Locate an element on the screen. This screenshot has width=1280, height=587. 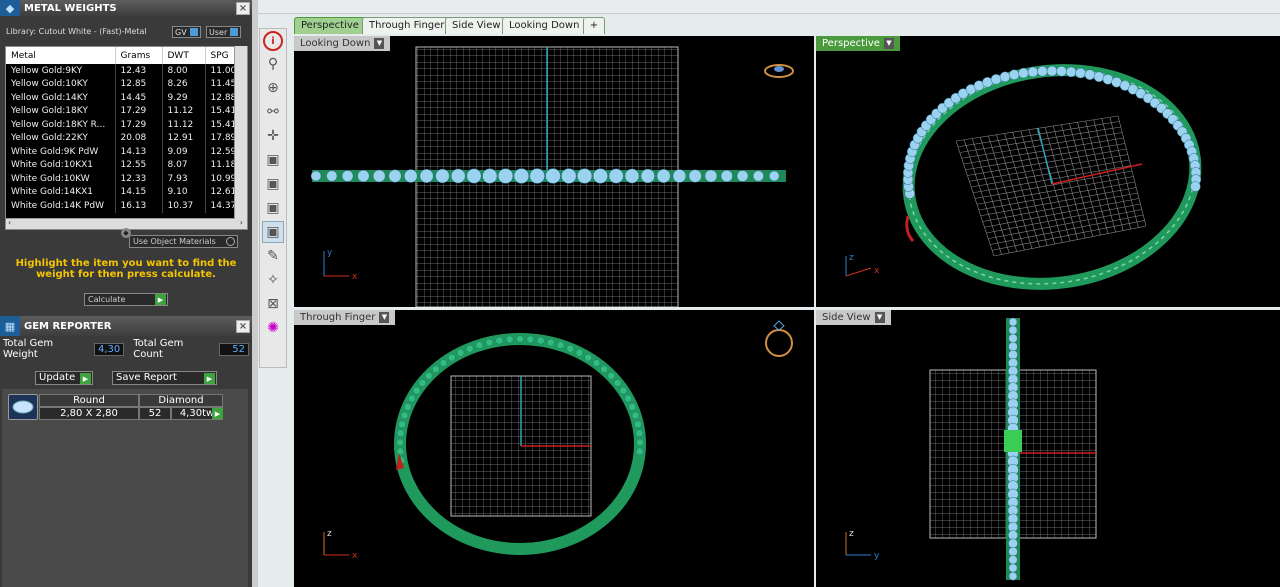
table-row: Yellow Gold:9KY 12.43 8.00 11.00 is located at coordinates (126, 71).